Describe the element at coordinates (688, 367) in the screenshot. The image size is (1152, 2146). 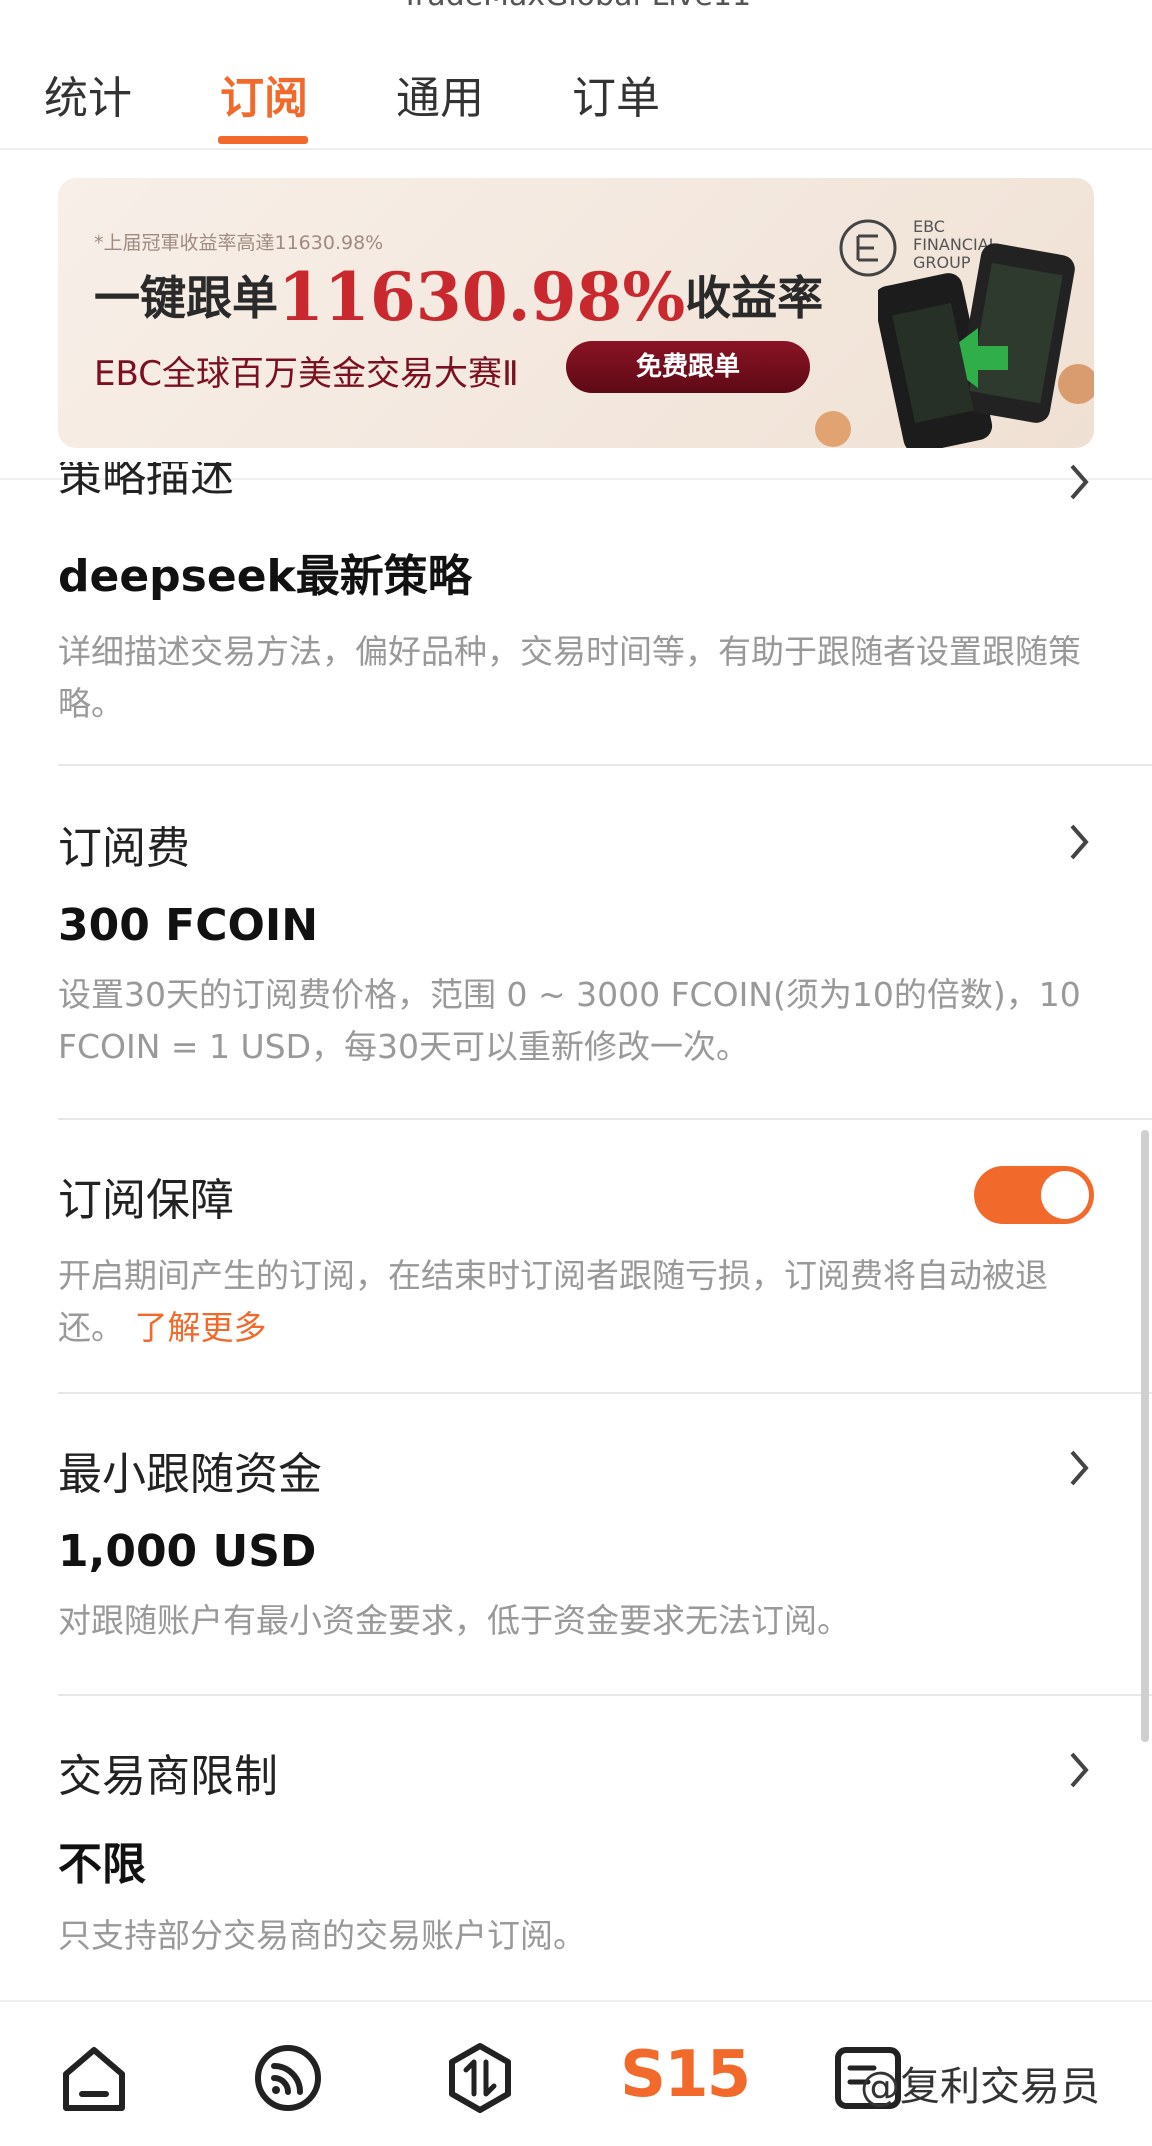
I see `banner-follow-button: 免费跟单` at that location.